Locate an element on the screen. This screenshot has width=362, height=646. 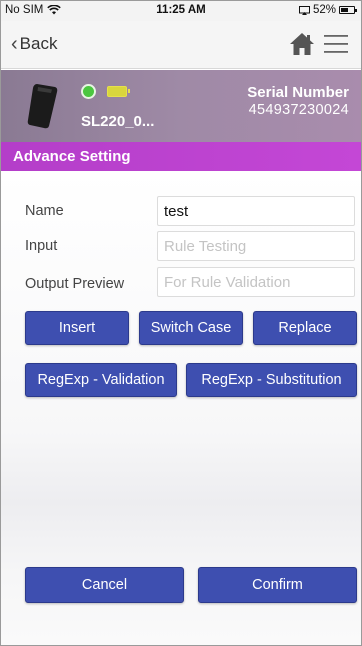
back-button: ‹ Back is located at coordinates (34, 44).